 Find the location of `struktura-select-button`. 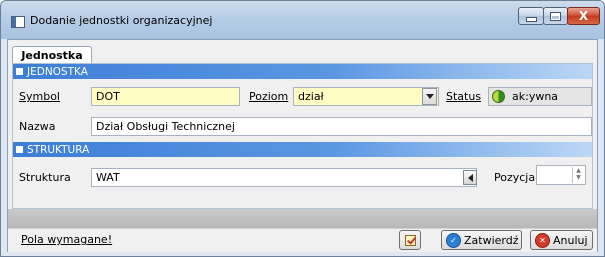

struktura-select-button is located at coordinates (470, 177).